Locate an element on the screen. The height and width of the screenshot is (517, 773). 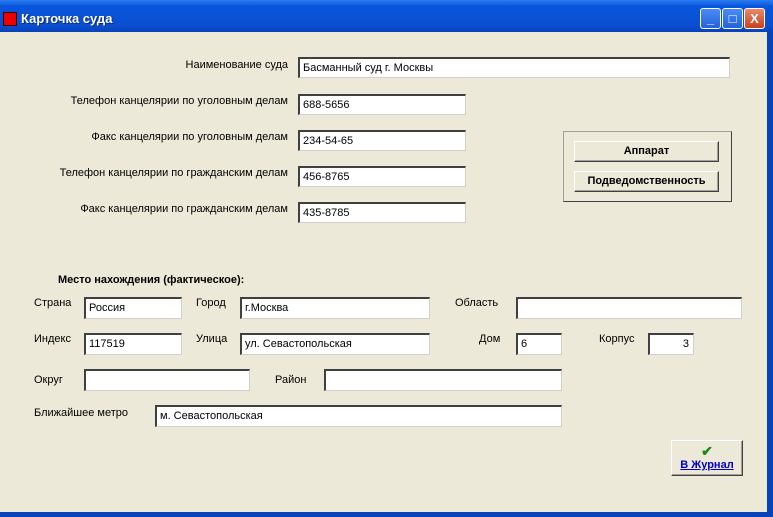
close-button: X is located at coordinates (754, 18).